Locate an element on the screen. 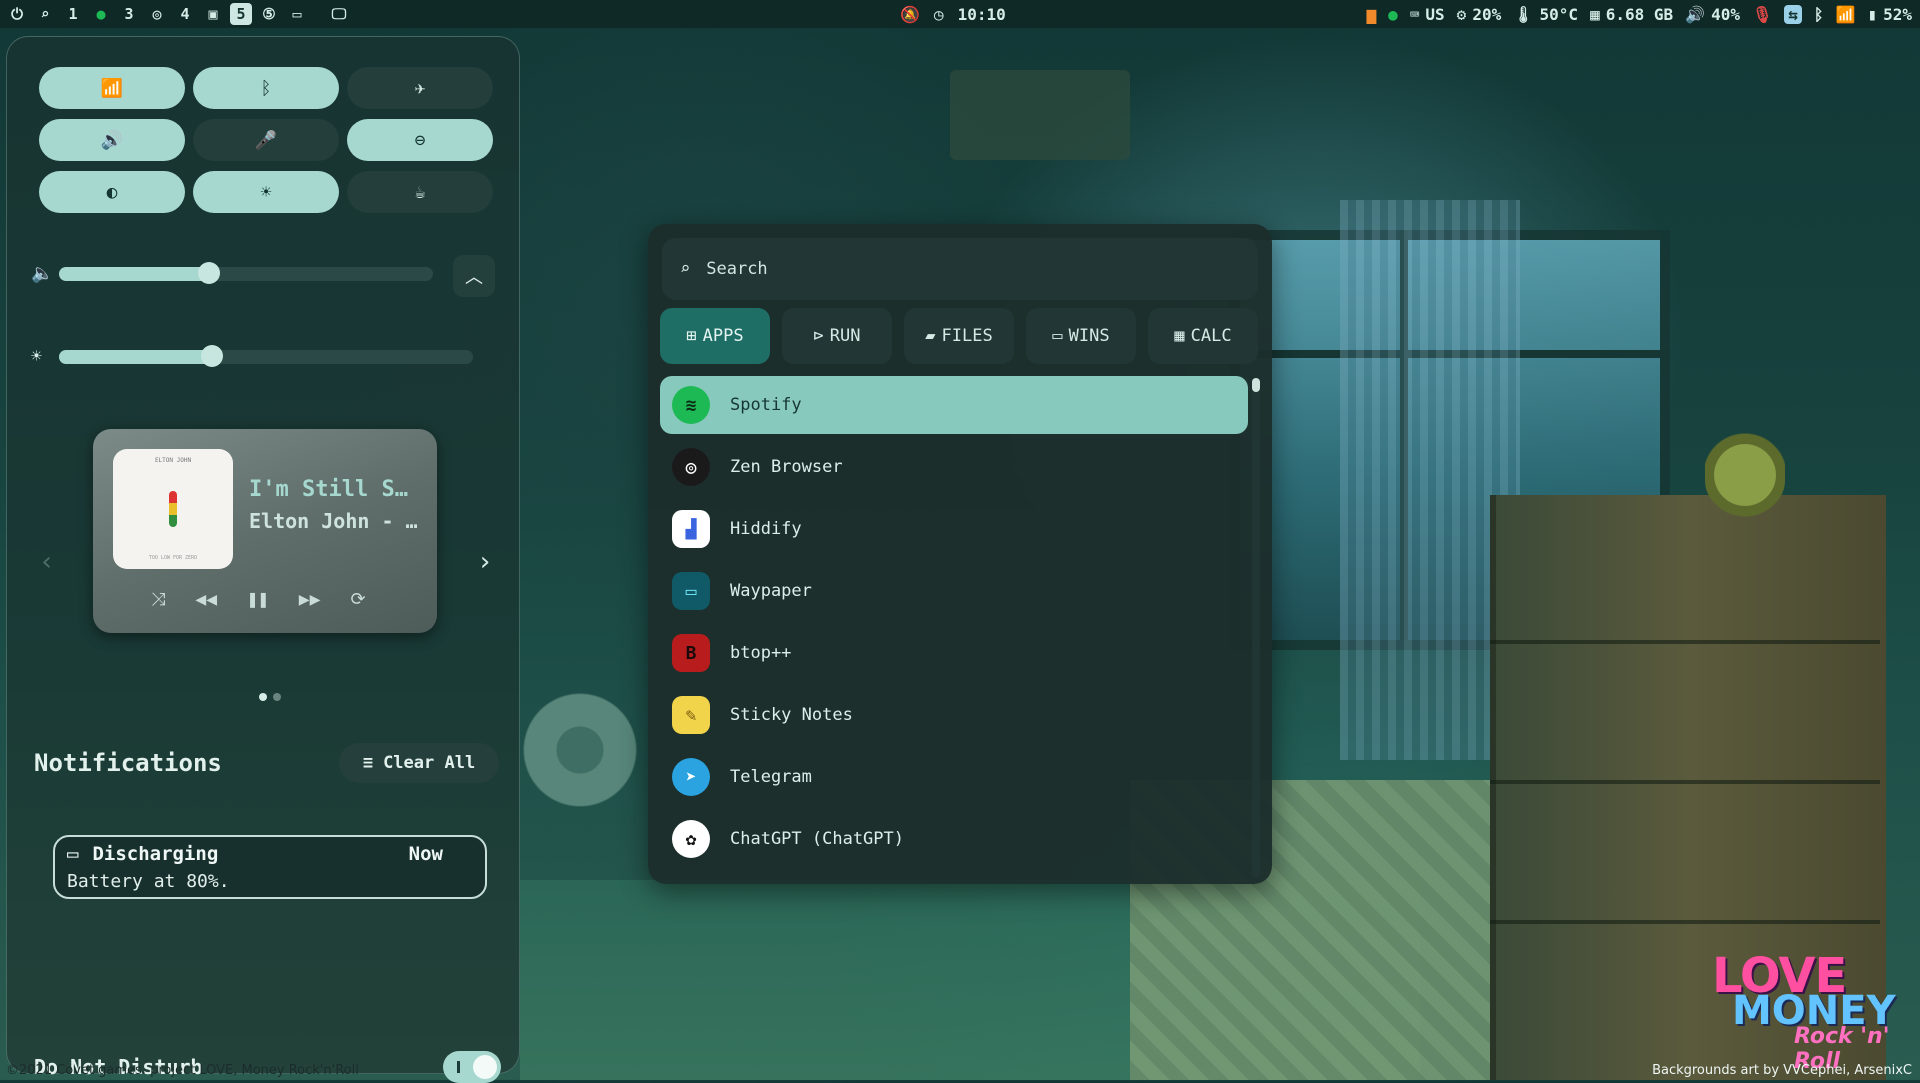 The image size is (1920, 1083). volume-icon: 🔊 is located at coordinates (1695, 14).